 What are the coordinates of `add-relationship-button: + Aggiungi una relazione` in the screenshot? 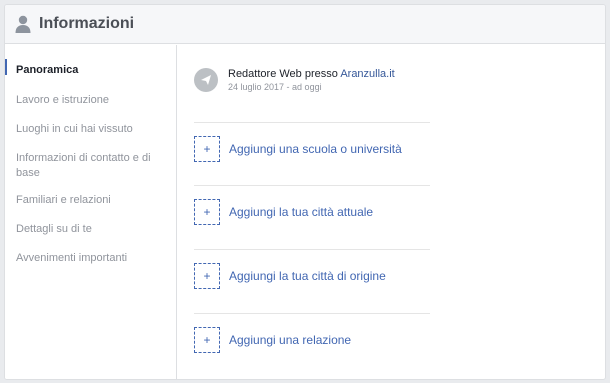 It's located at (272, 340).